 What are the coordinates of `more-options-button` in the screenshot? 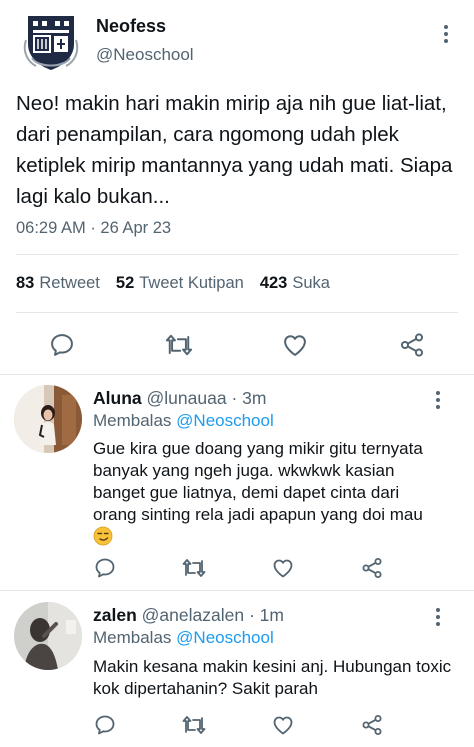 It's located at (446, 34).